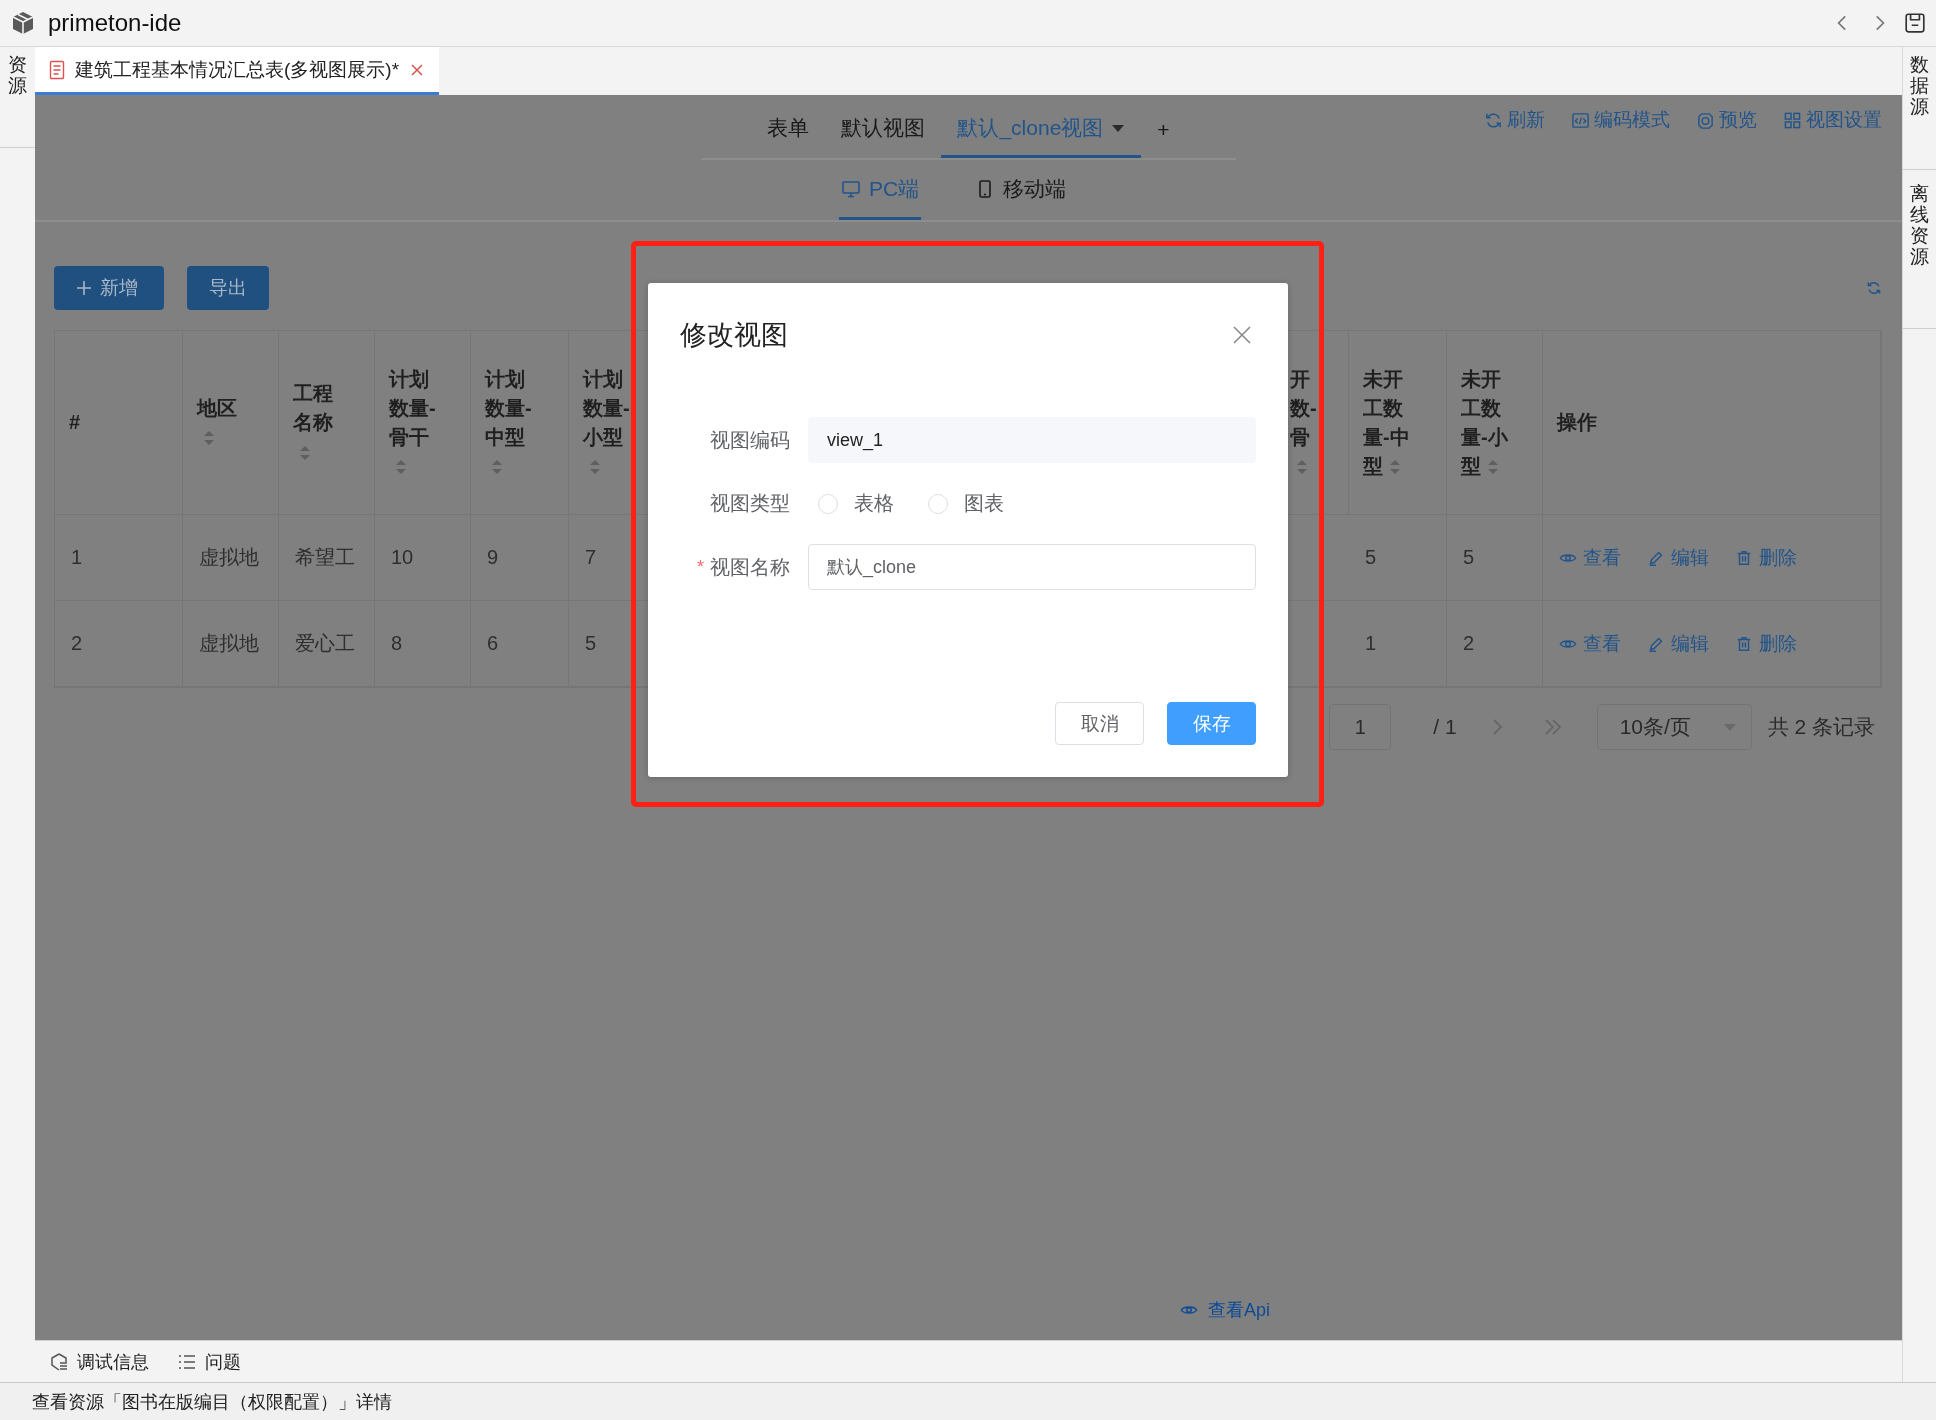 The image size is (1936, 1420). I want to click on radio-option: 表格, so click(856, 503).